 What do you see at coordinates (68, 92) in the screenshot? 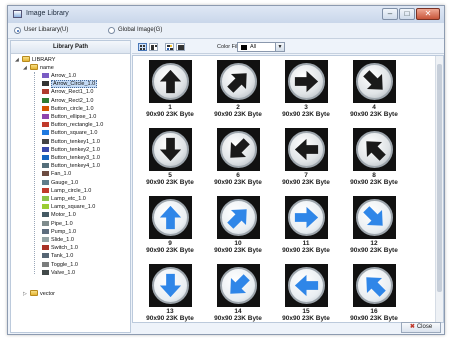
I see `tree-item: Arrow_Rect1_1.0` at bounding box center [68, 92].